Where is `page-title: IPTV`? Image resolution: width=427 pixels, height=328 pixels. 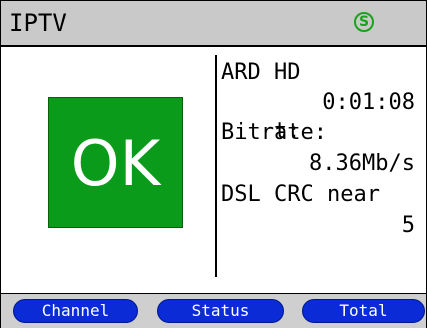
page-title: IPTV is located at coordinates (38, 23).